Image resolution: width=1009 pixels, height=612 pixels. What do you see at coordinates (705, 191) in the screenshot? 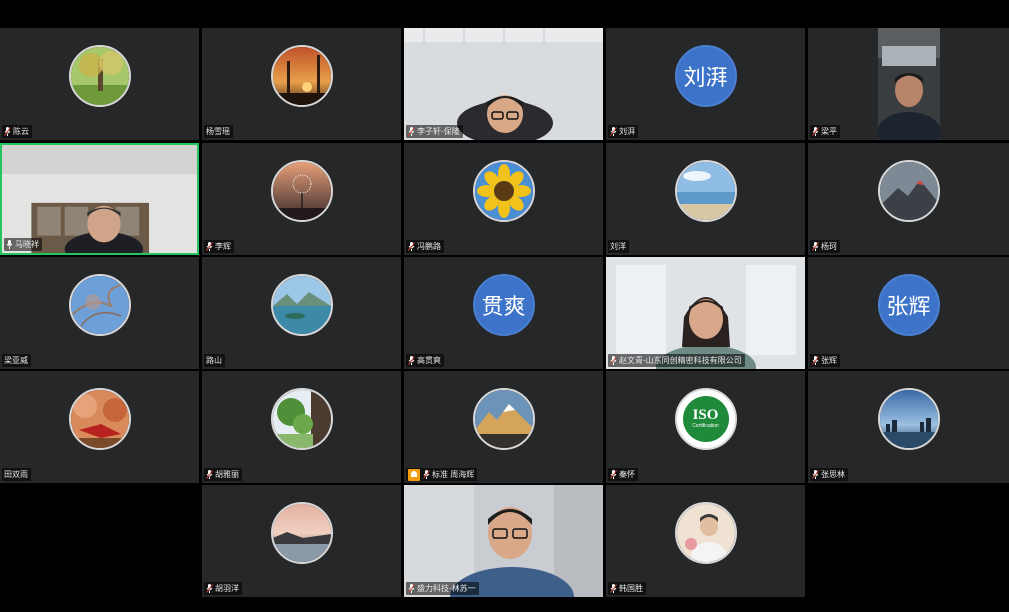
I see `profile-photo-beach` at bounding box center [705, 191].